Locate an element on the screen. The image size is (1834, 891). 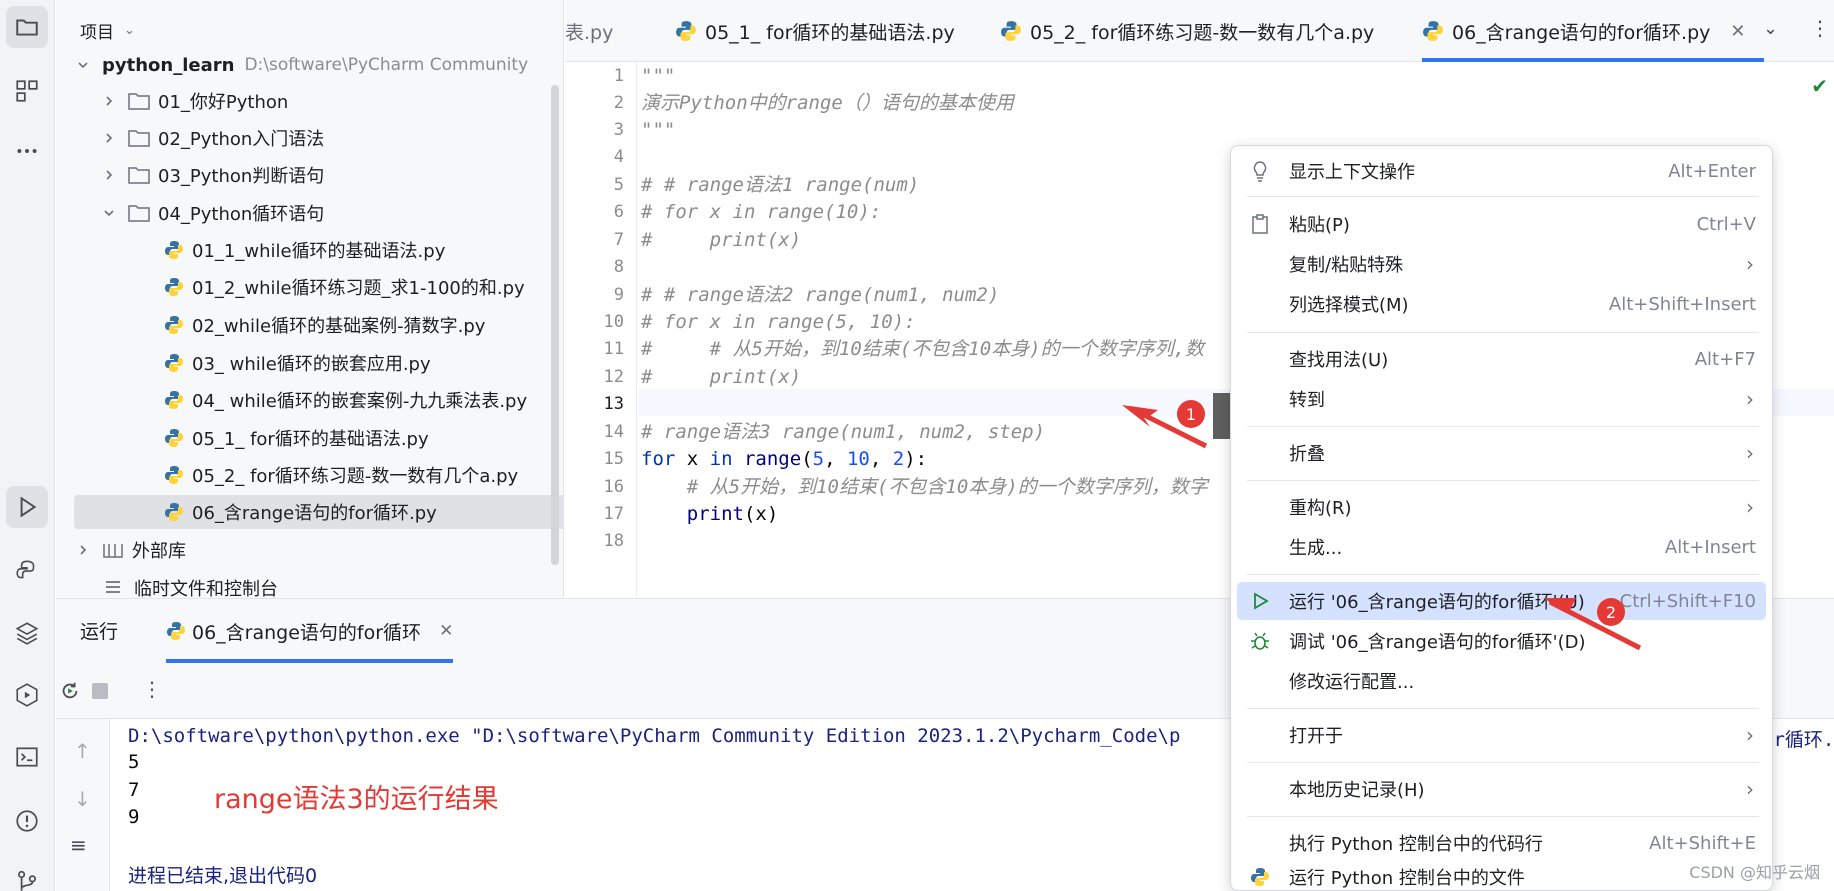
tab-05-1: 05_1_ for循环的基础语法.py is located at coordinates (815, 31).